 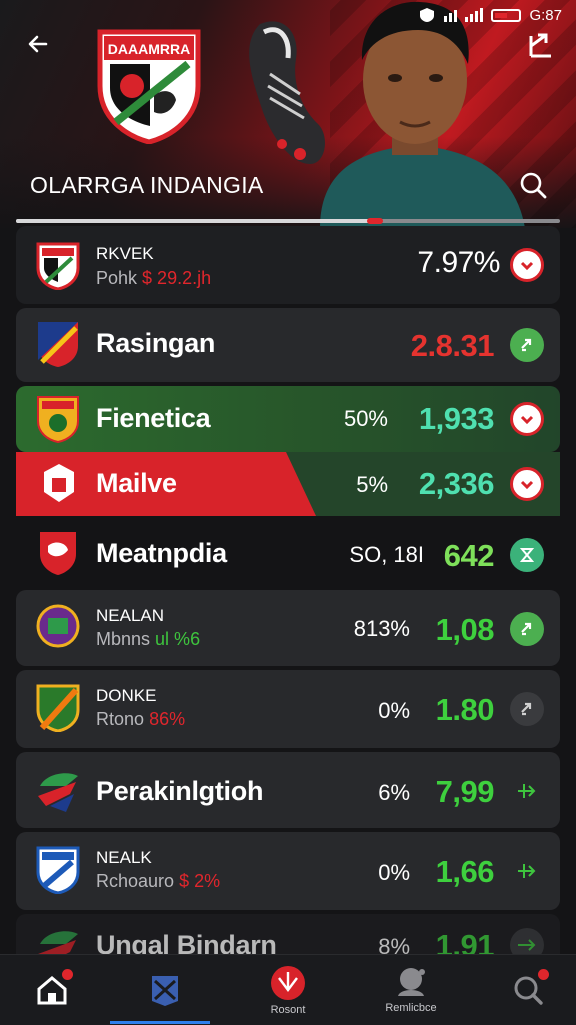 I want to click on progress-thumb, so click(x=375, y=221).